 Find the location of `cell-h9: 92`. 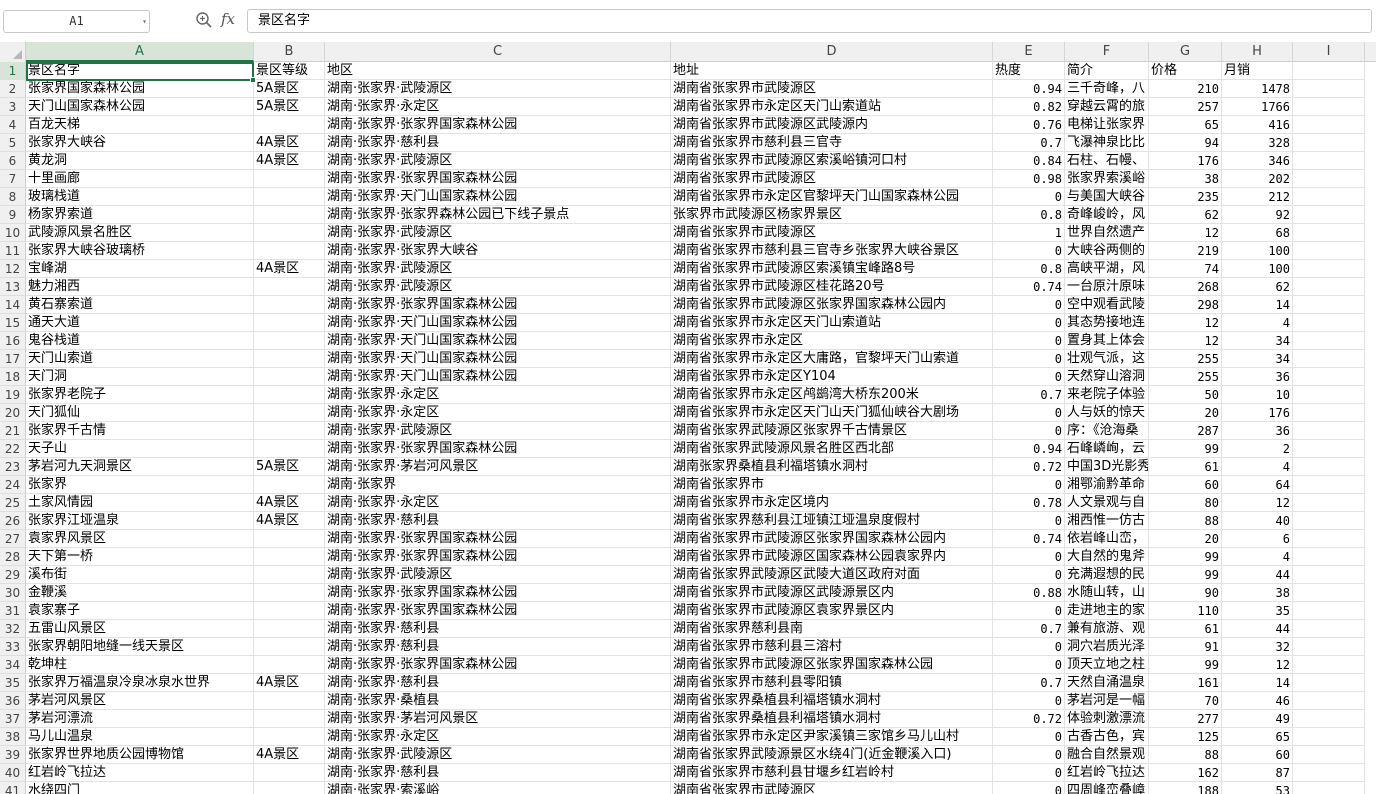

cell-h9: 92 is located at coordinates (1257, 215).